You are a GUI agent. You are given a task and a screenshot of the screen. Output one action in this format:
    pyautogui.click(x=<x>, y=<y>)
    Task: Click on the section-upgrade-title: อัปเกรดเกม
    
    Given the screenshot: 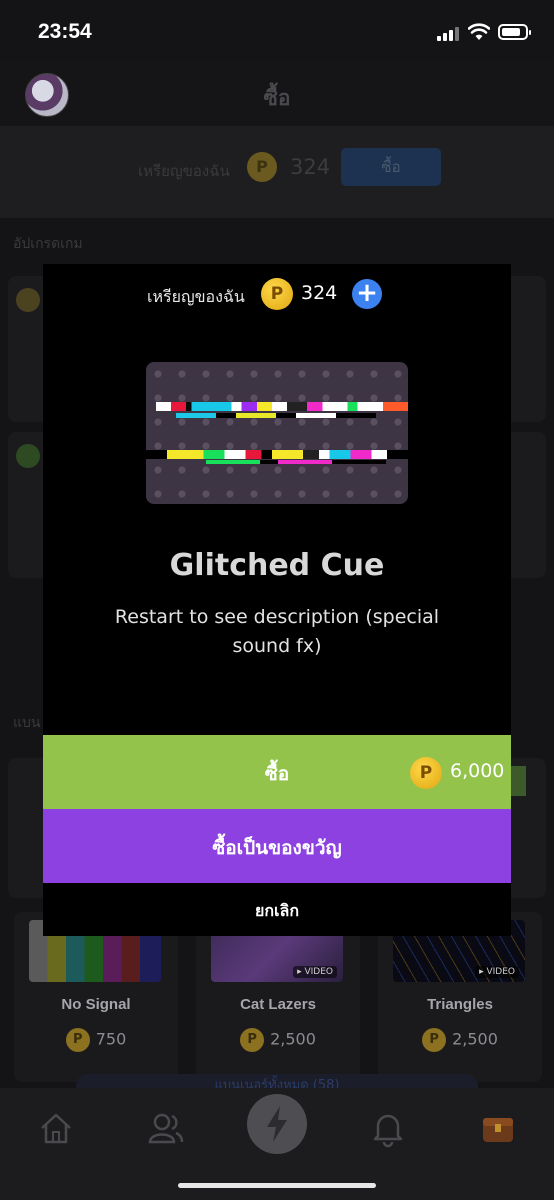 What is the action you would take?
    pyautogui.click(x=48, y=244)
    